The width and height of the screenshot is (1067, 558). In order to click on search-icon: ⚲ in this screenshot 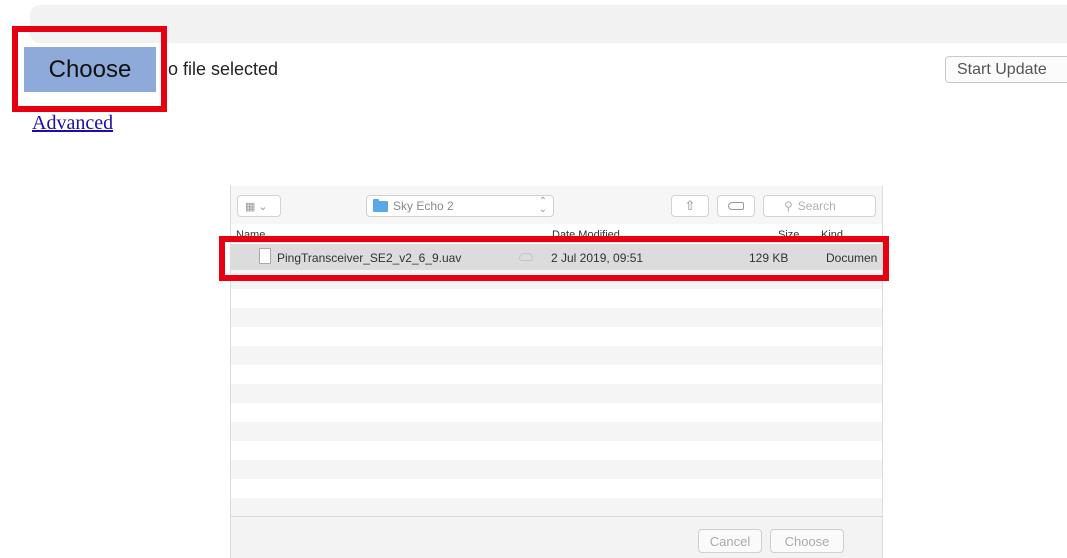, I will do `click(788, 206)`.